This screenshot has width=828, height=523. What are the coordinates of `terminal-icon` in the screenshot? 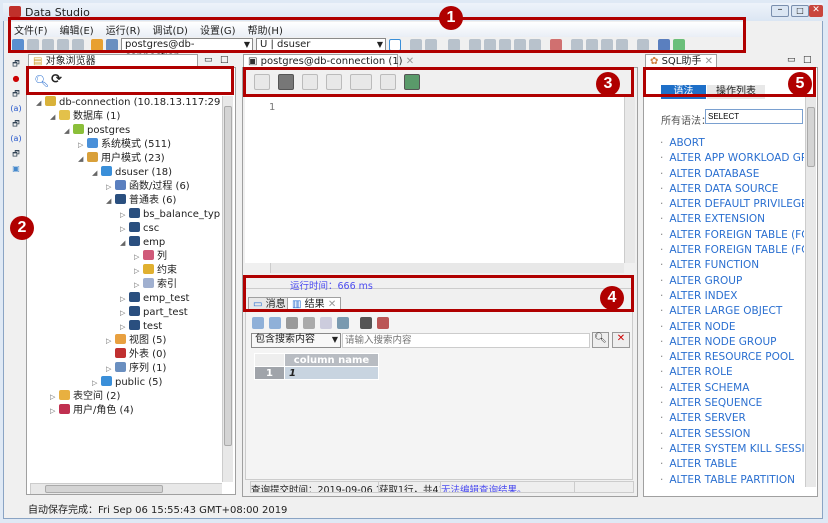 It's located at (664, 45).